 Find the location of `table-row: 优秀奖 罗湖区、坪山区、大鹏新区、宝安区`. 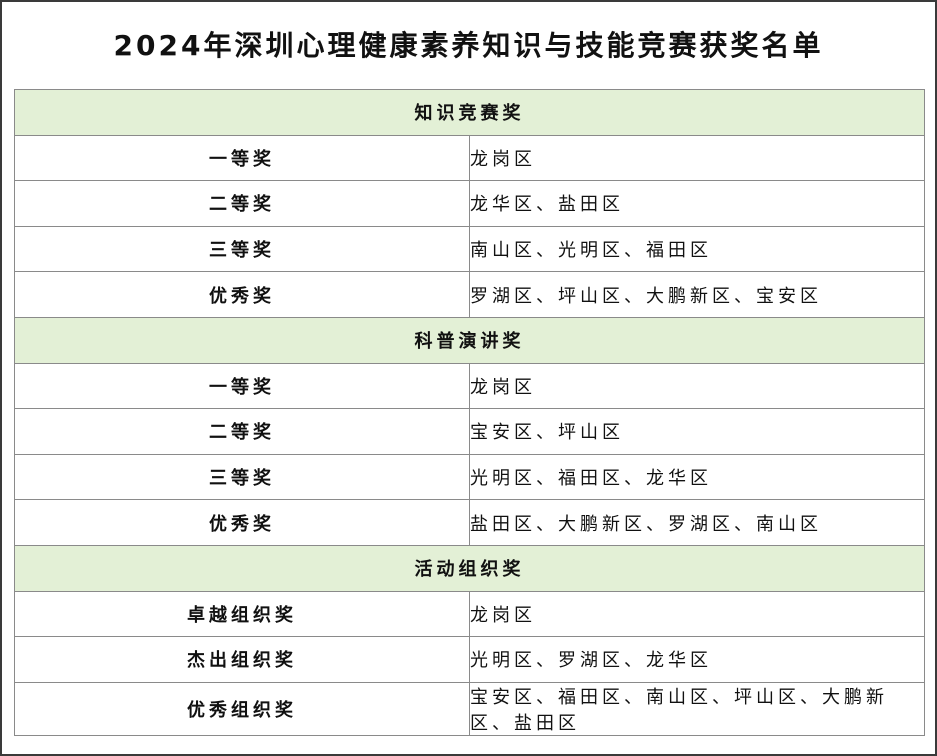

table-row: 优秀奖 罗湖区、坪山区、大鹏新区、宝安区 is located at coordinates (469, 294).